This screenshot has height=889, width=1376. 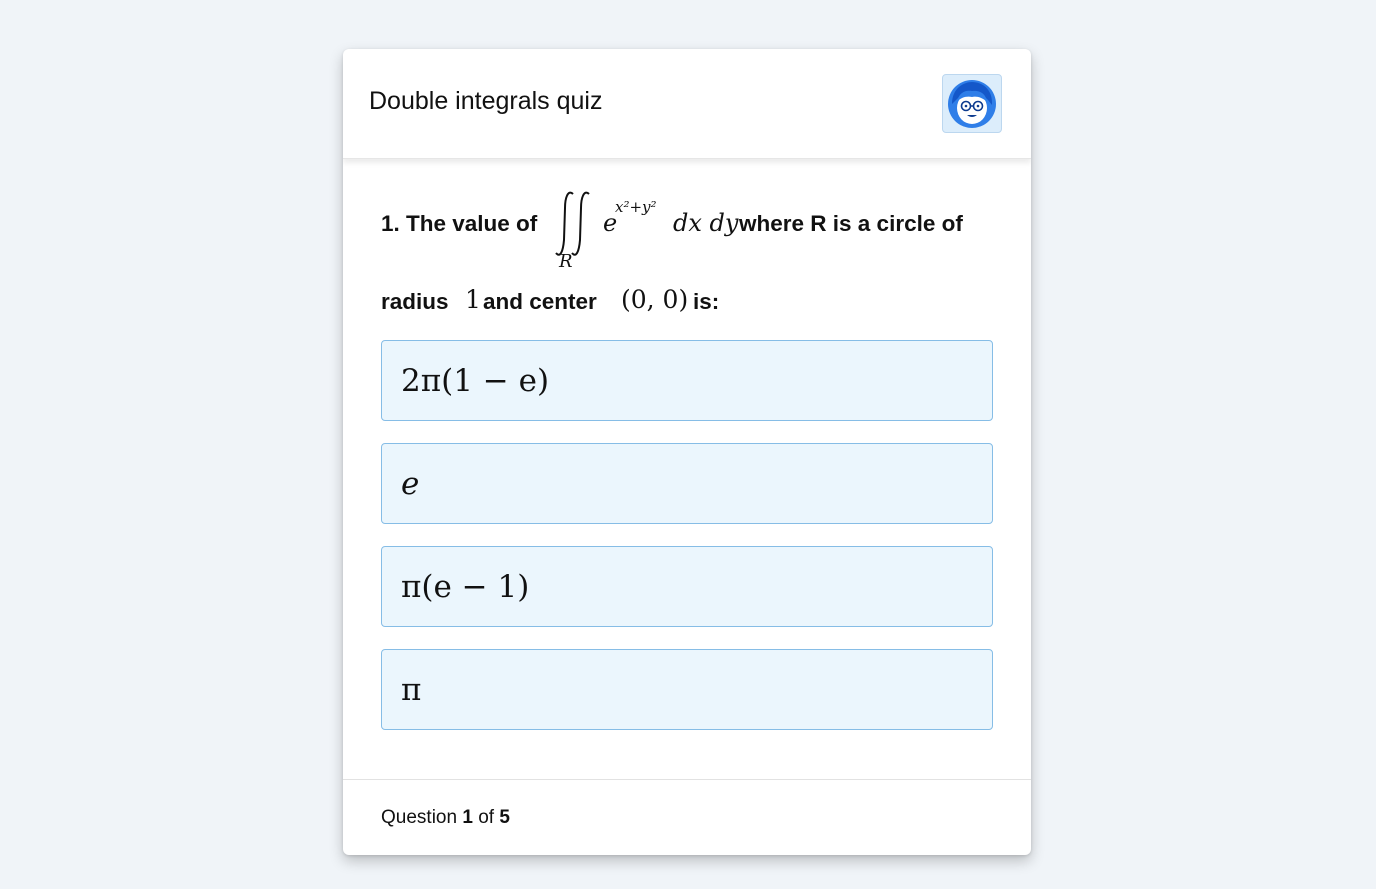 I want to click on answer-option-2: e, so click(x=687, y=483).